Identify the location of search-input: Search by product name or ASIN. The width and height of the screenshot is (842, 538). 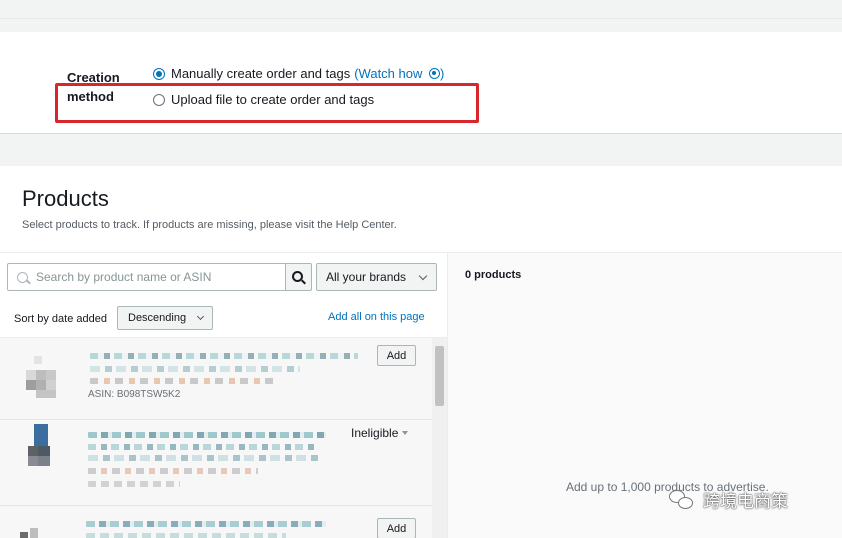
(146, 277).